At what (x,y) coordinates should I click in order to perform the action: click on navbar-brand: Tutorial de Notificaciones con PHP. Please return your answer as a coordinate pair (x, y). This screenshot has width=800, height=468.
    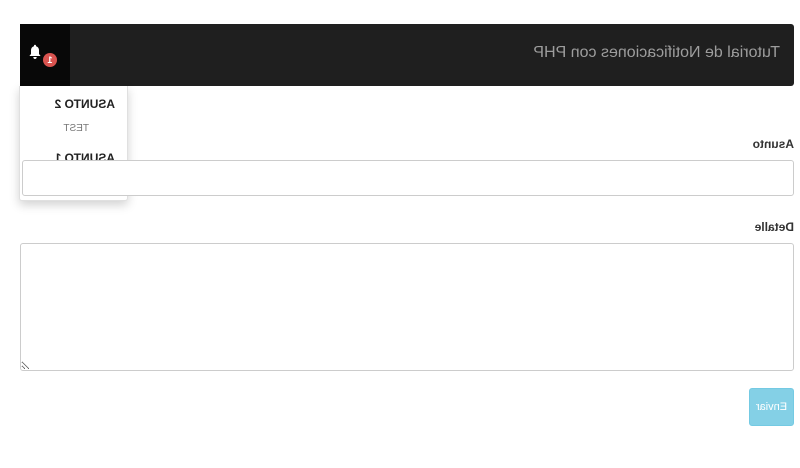
    Looking at the image, I should click on (656, 55).